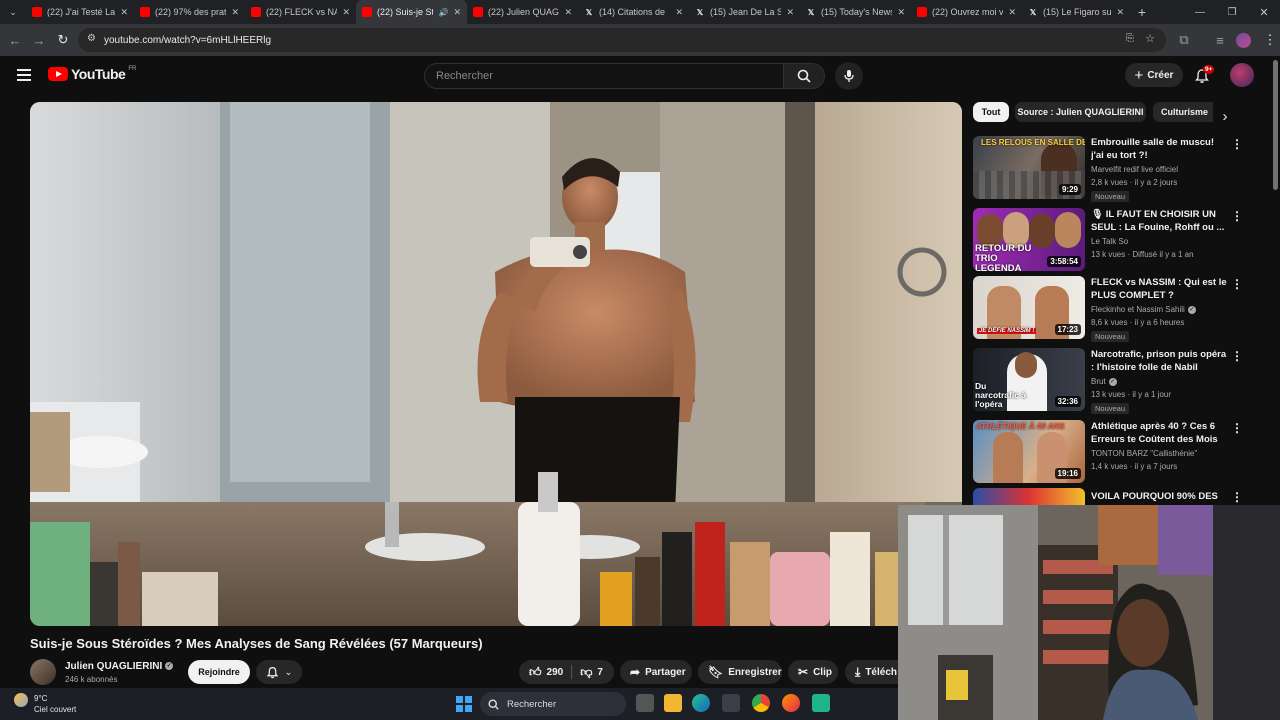 The image size is (1280, 720). Describe the element at coordinates (849, 76) in the screenshot. I see `voice-search-button` at that location.